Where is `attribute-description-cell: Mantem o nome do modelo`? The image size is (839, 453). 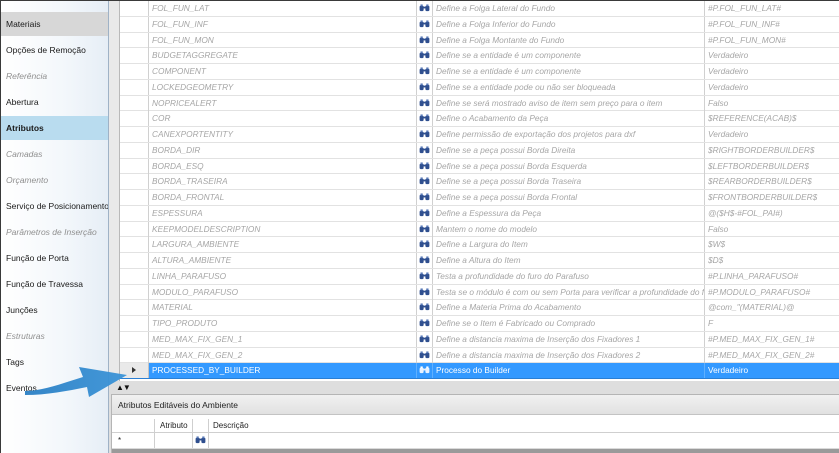
attribute-description-cell: Mantem o nome do modelo is located at coordinates (569, 229).